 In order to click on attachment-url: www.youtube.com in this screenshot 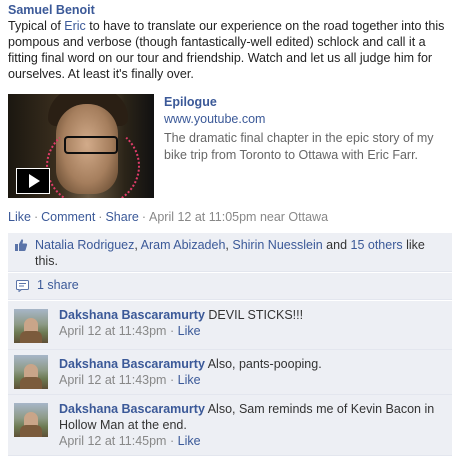, I will do `click(308, 119)`.